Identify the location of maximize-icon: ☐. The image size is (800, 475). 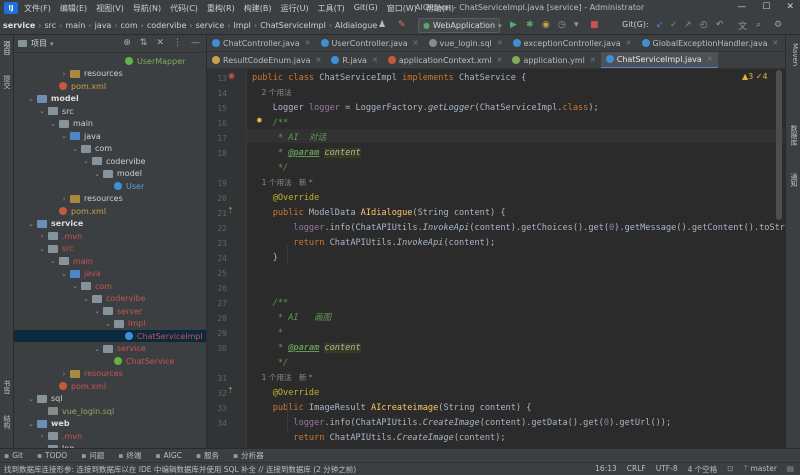
(766, 7).